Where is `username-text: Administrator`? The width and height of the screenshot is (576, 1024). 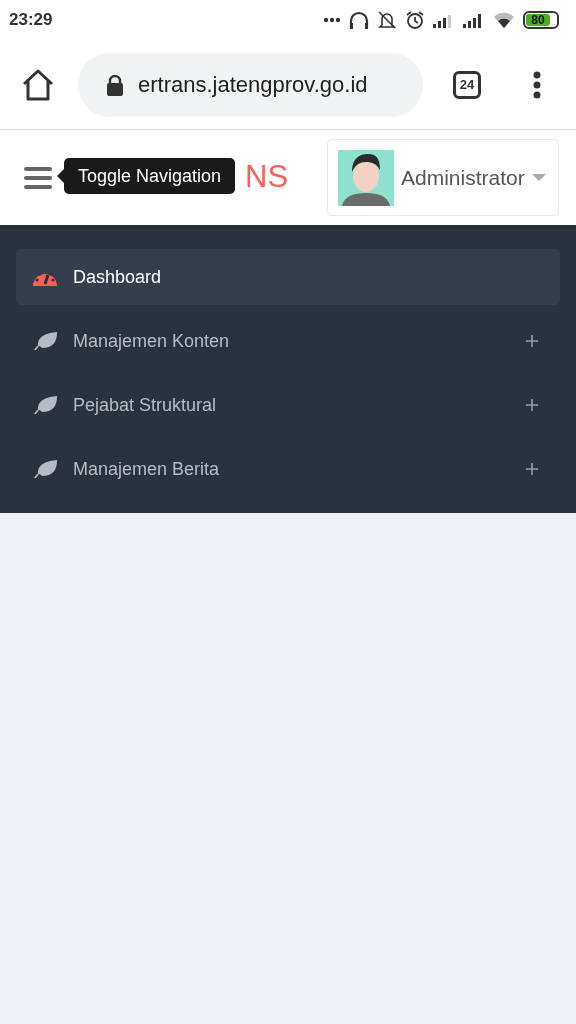 username-text: Administrator is located at coordinates (463, 177).